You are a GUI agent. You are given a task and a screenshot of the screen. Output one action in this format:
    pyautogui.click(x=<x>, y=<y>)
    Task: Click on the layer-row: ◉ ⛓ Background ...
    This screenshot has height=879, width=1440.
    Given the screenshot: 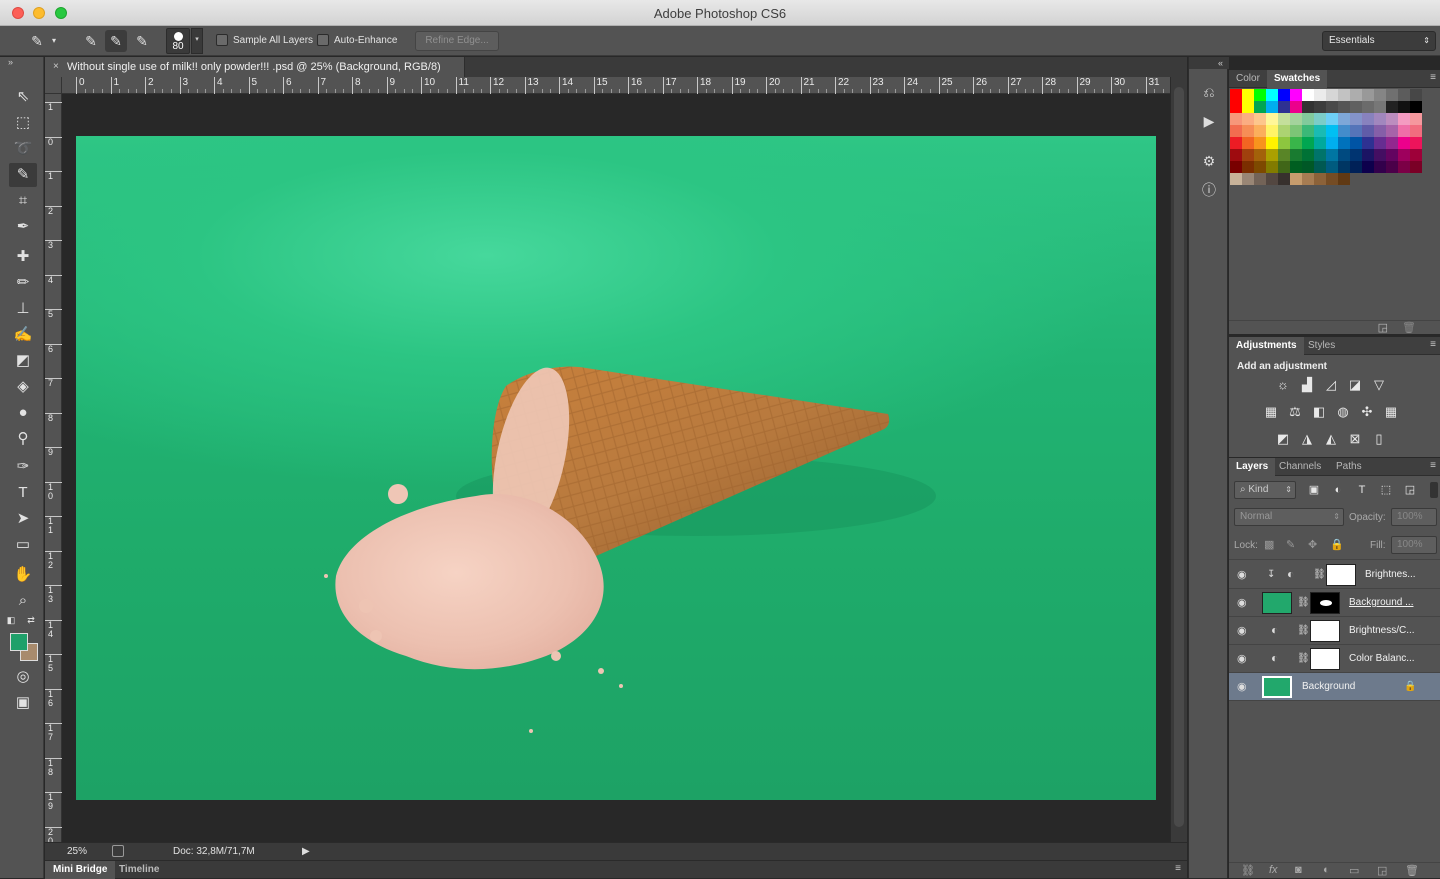 What is the action you would take?
    pyautogui.click(x=1334, y=603)
    